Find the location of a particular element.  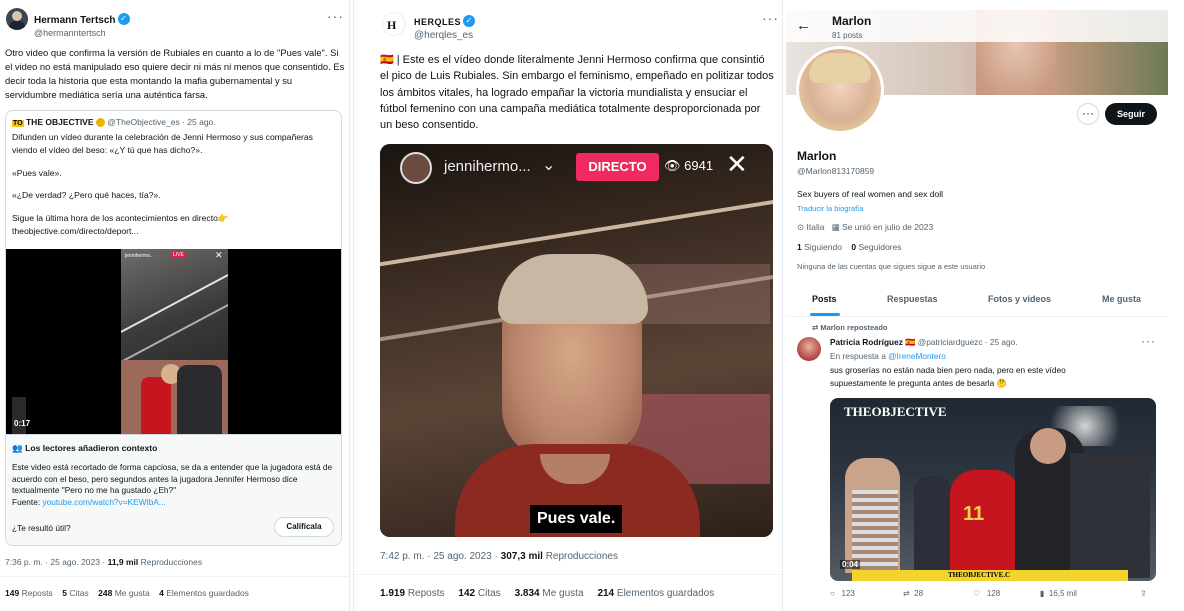

views-count: 307,3 mil is located at coordinates (521, 556).